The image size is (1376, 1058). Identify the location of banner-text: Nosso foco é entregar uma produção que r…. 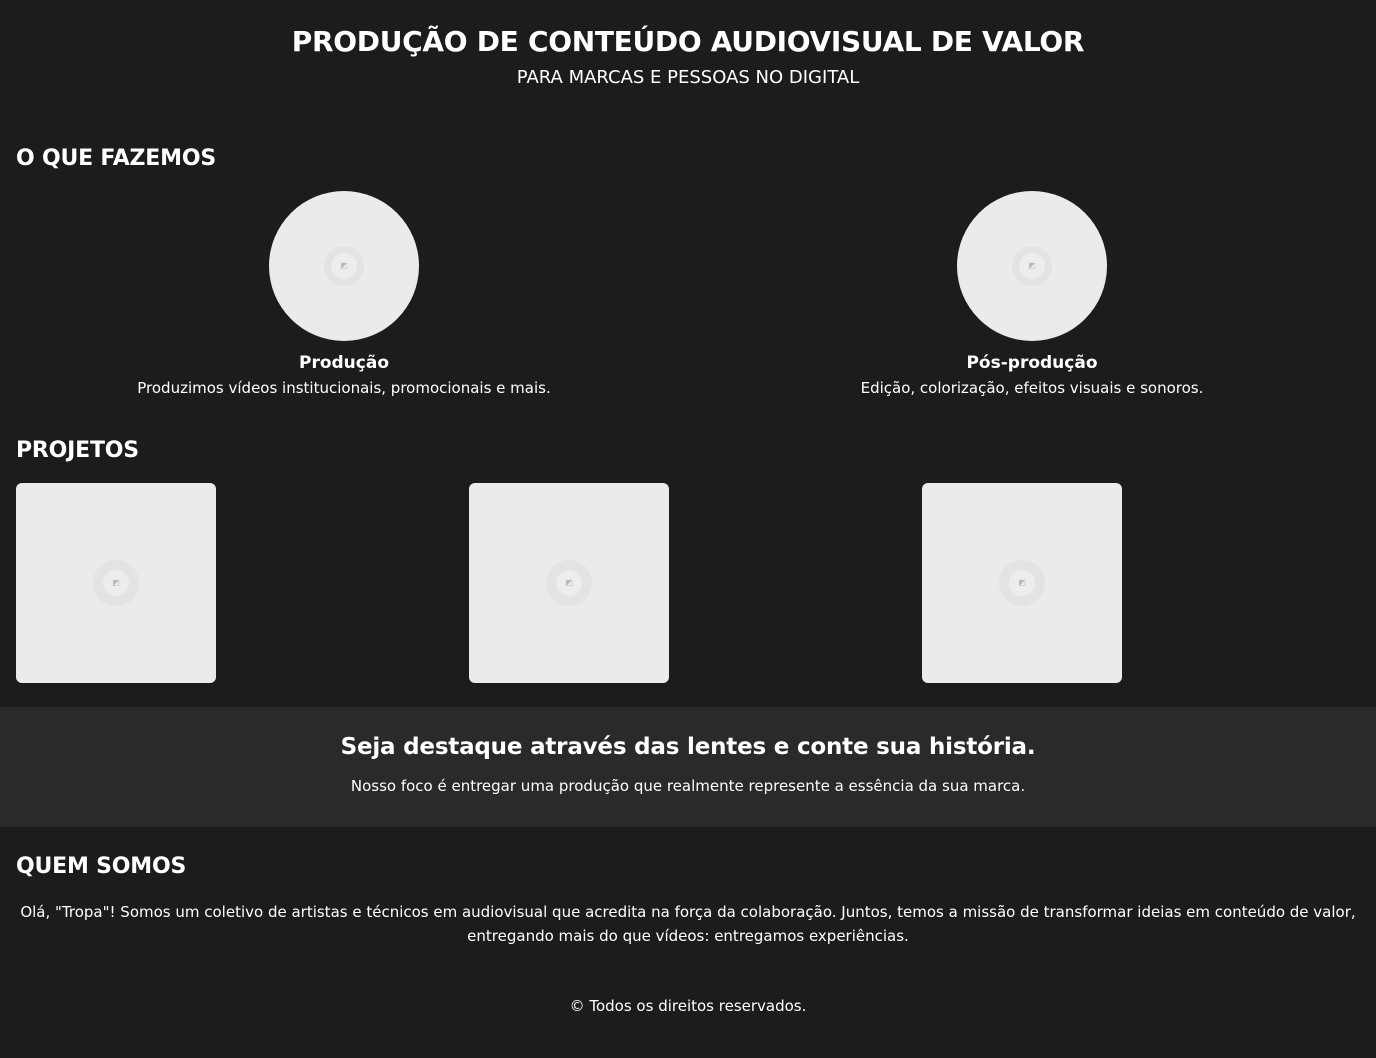
(688, 786).